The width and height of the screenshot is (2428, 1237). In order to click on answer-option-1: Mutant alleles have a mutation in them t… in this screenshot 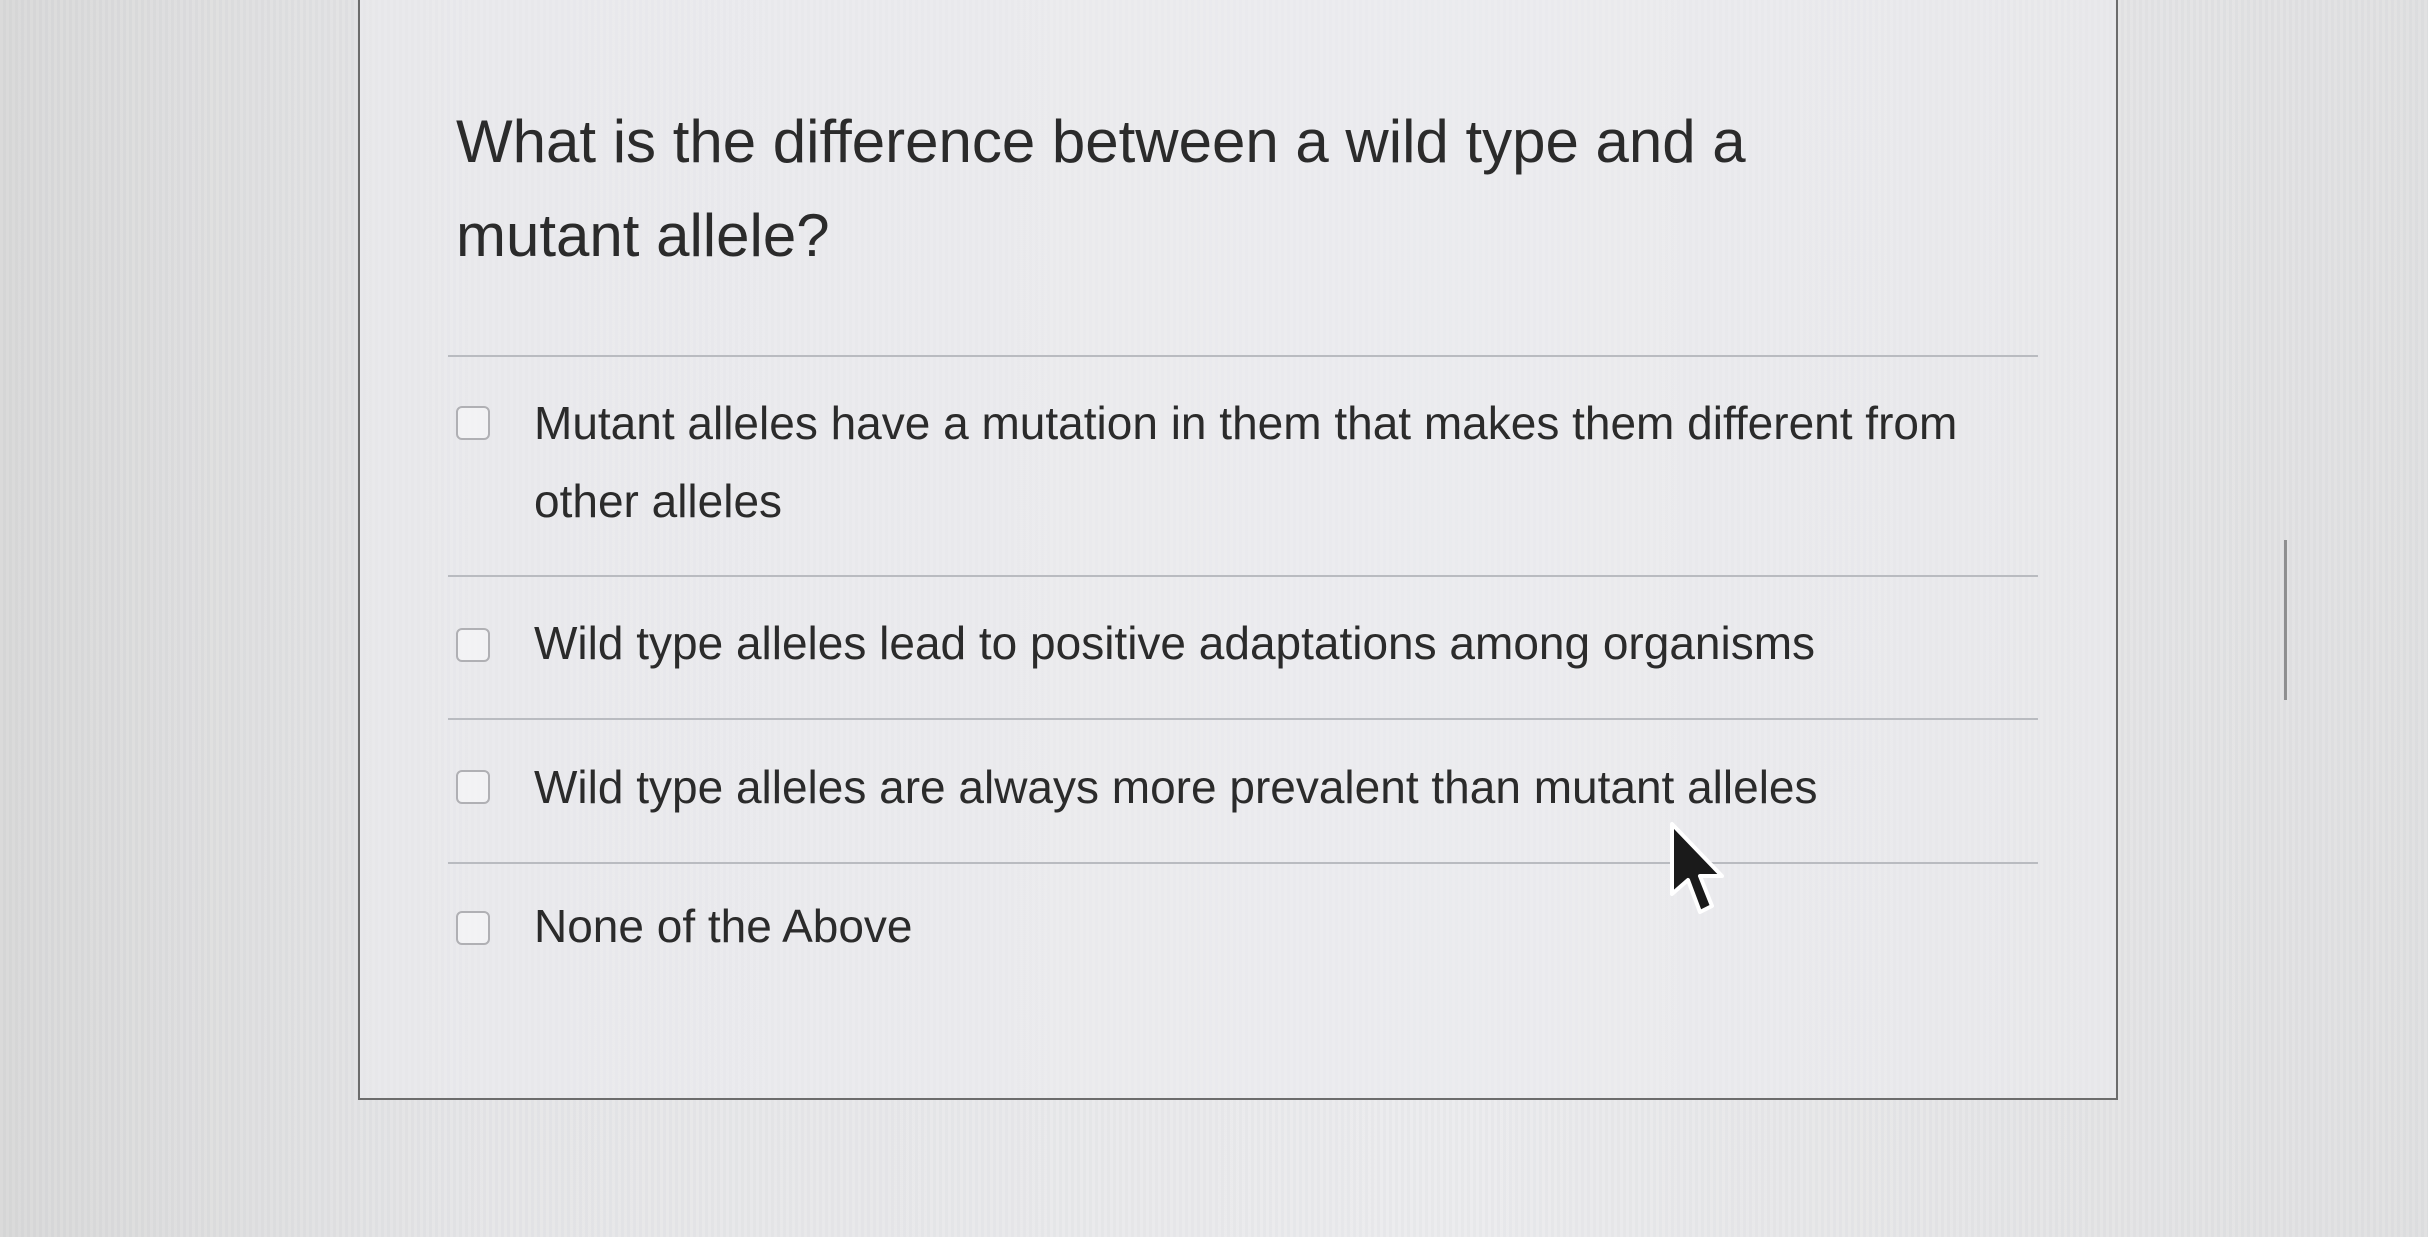, I will do `click(1236, 464)`.